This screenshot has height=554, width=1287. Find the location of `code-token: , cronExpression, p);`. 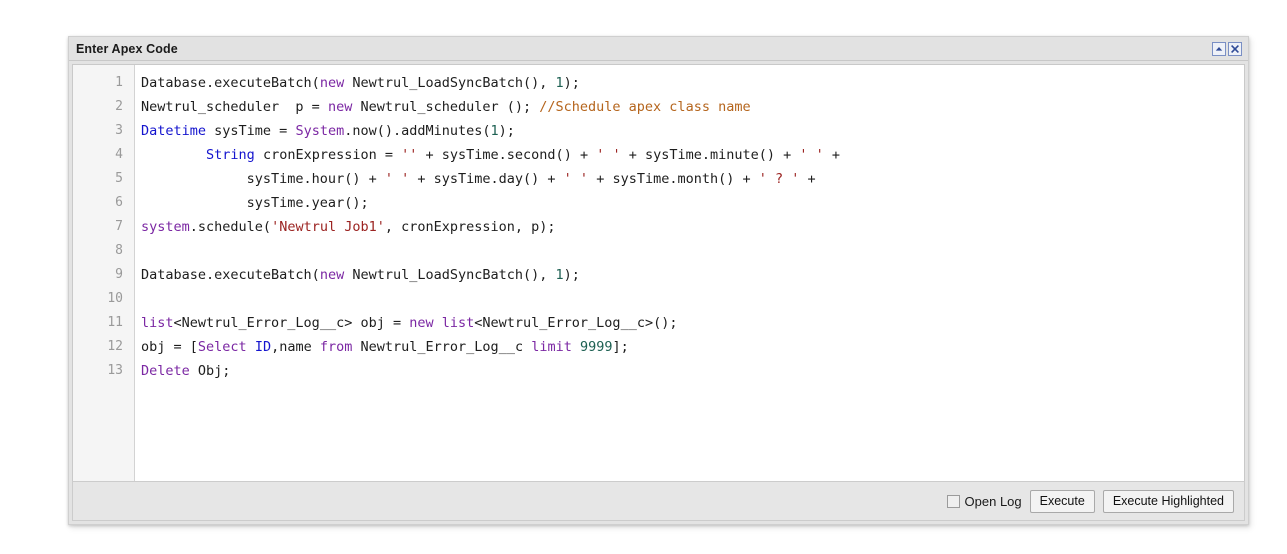

code-token: , cronExpression, p); is located at coordinates (470, 227).